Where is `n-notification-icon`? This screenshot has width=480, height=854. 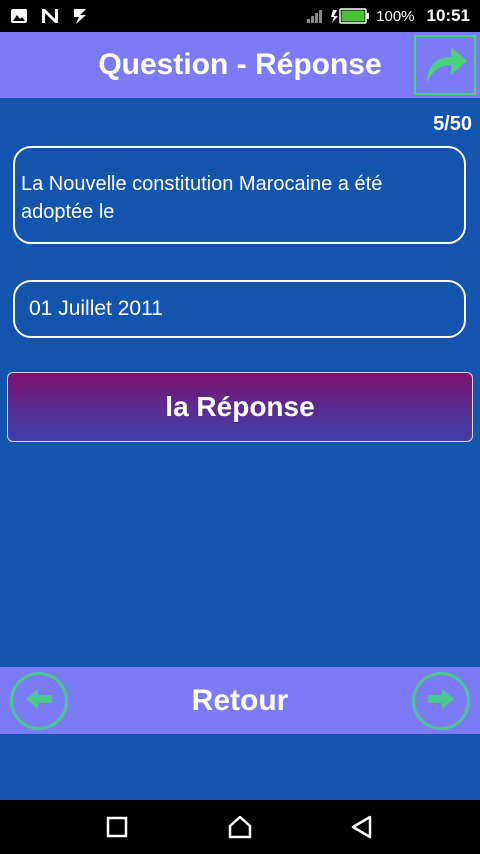 n-notification-icon is located at coordinates (50, 16).